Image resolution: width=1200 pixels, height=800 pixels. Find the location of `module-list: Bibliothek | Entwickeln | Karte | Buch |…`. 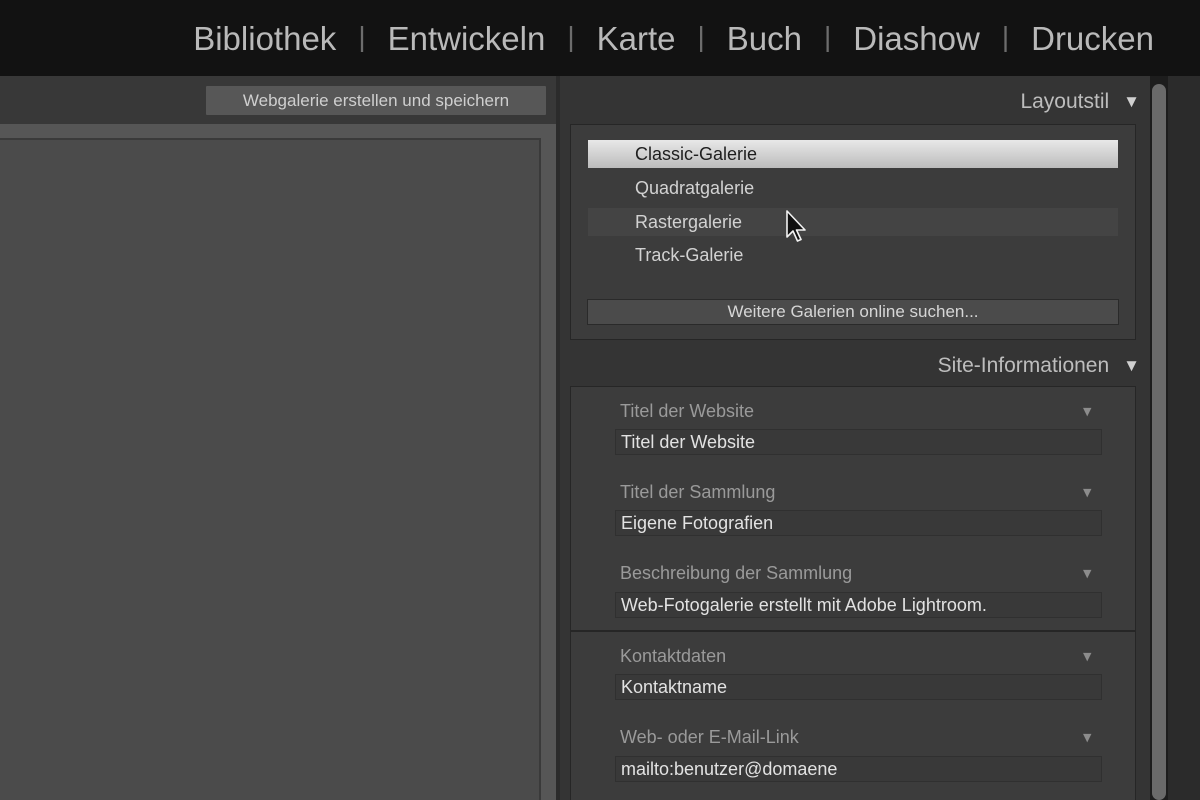

module-list: Bibliothek | Entwickeln | Karte | Buch |… is located at coordinates (673, 39).